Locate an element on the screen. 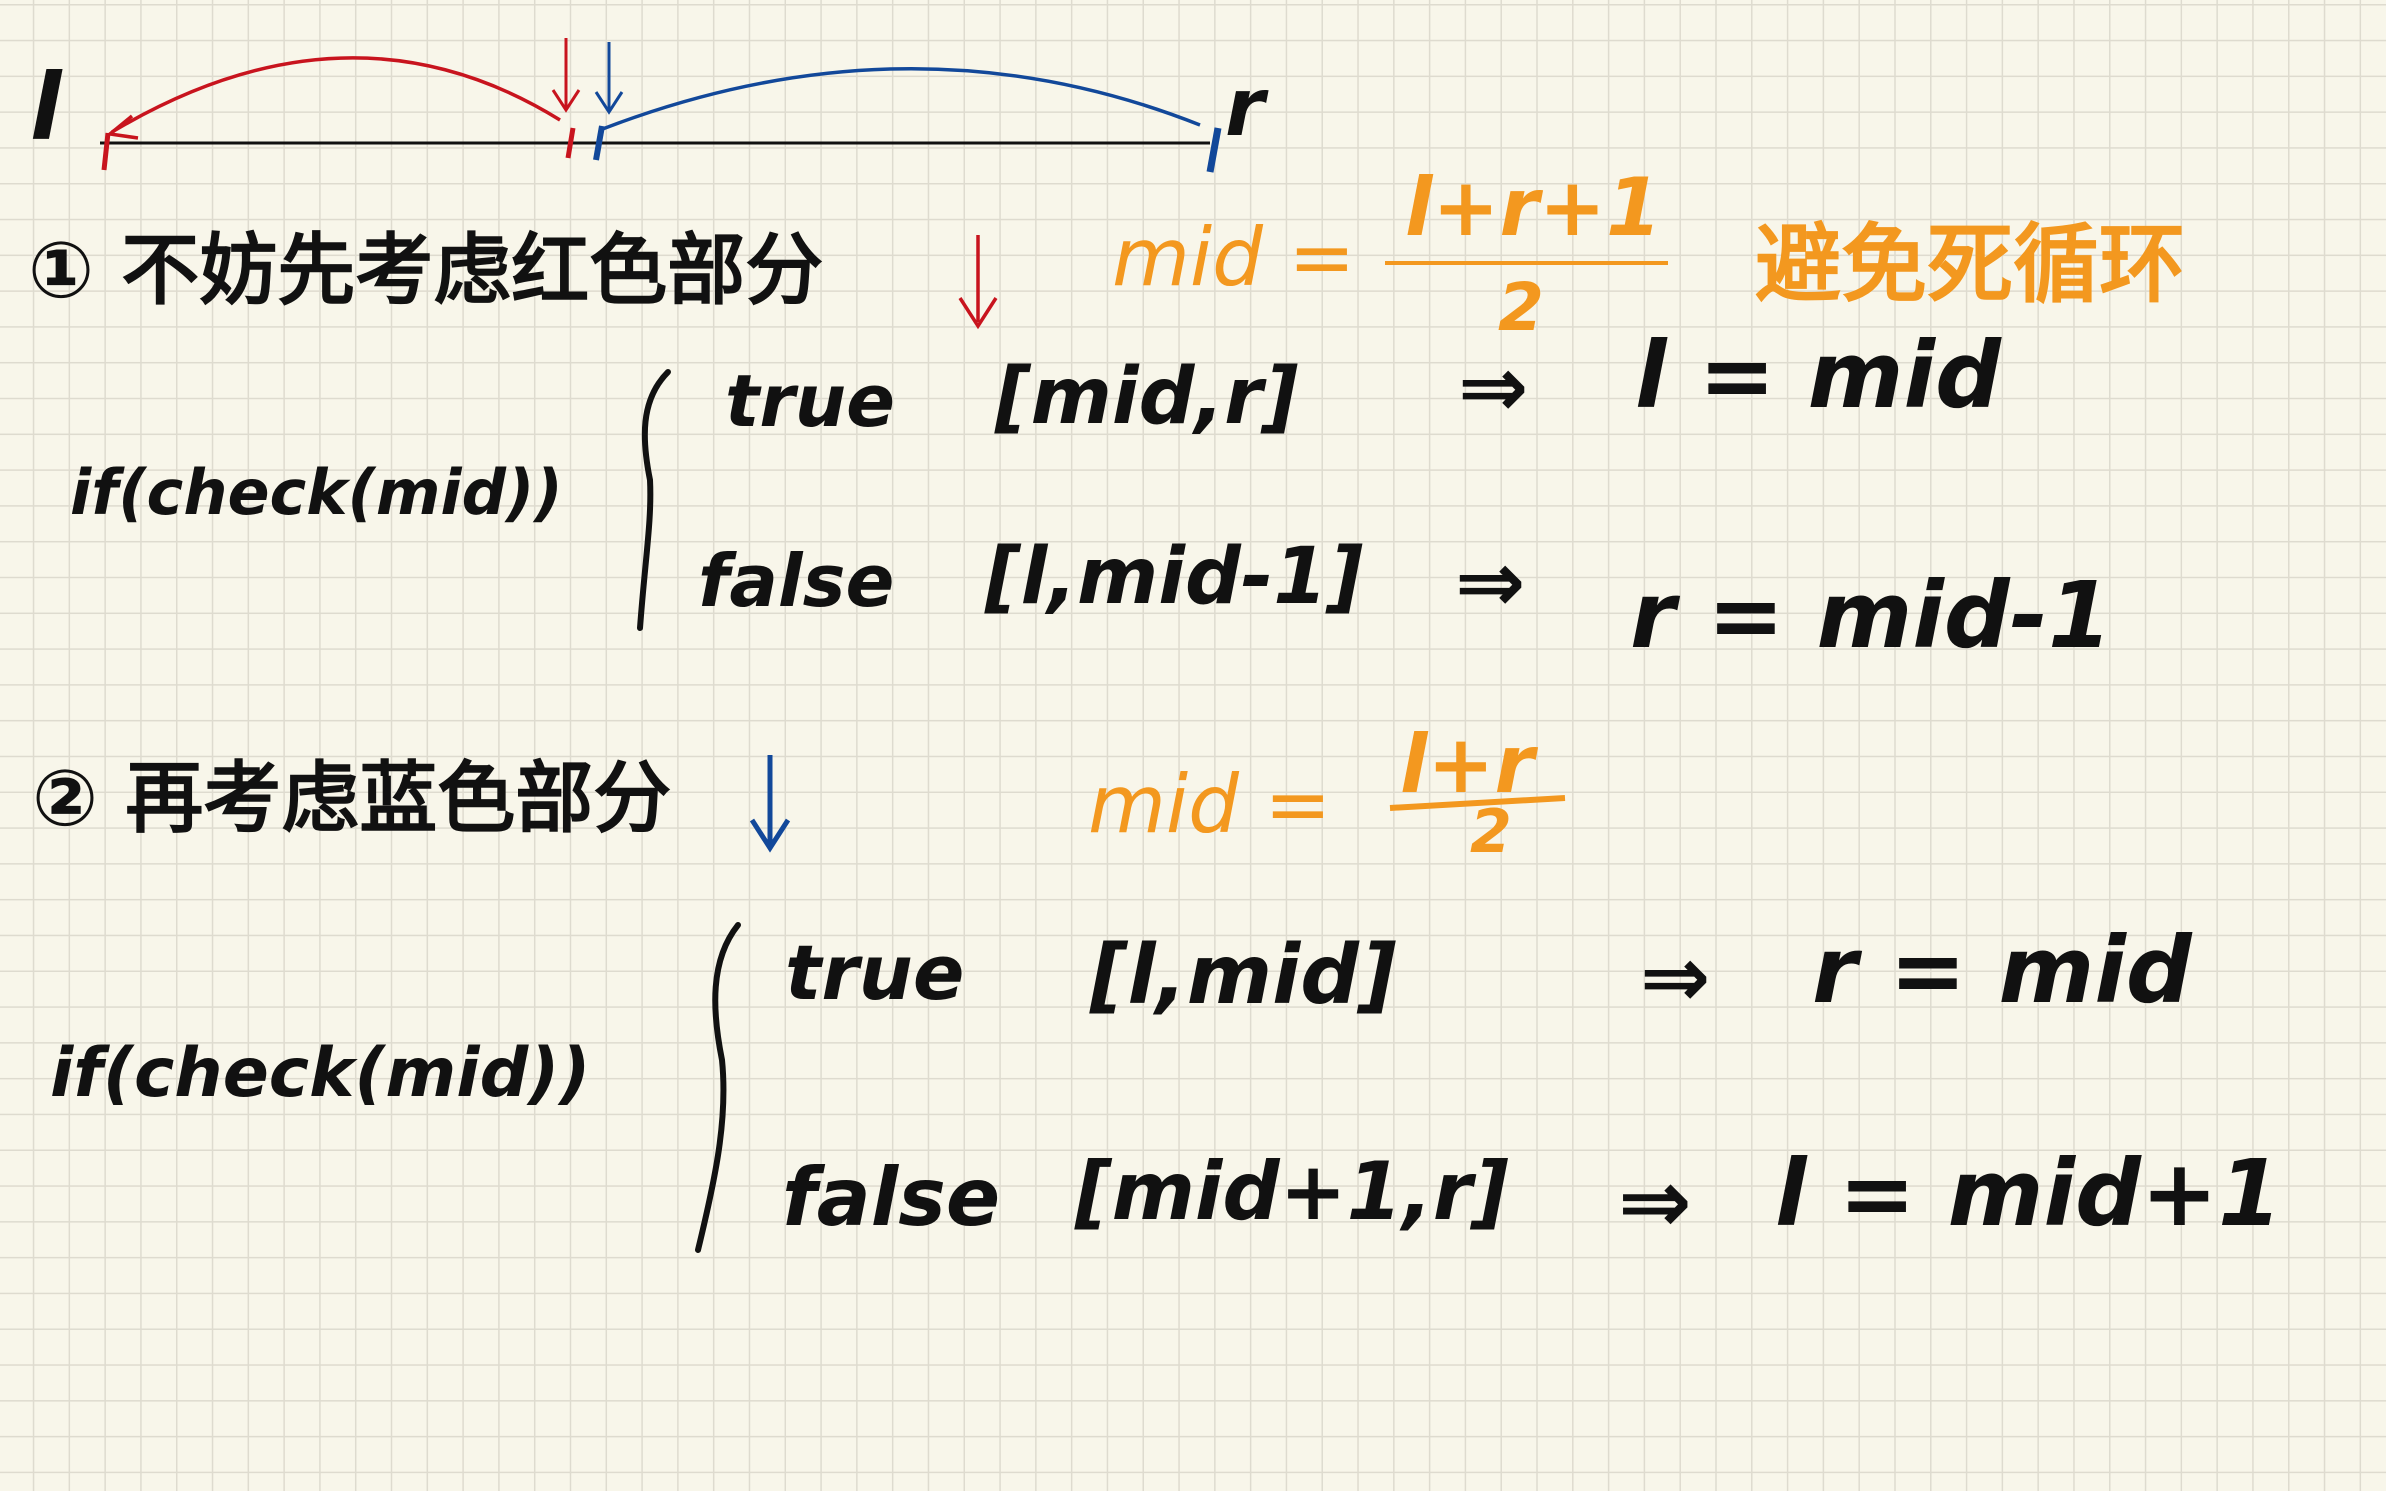 Image resolution: width=2386 pixels, height=1491 pixels. part1-true-implies: ⇒ is located at coordinates (1493, 387).